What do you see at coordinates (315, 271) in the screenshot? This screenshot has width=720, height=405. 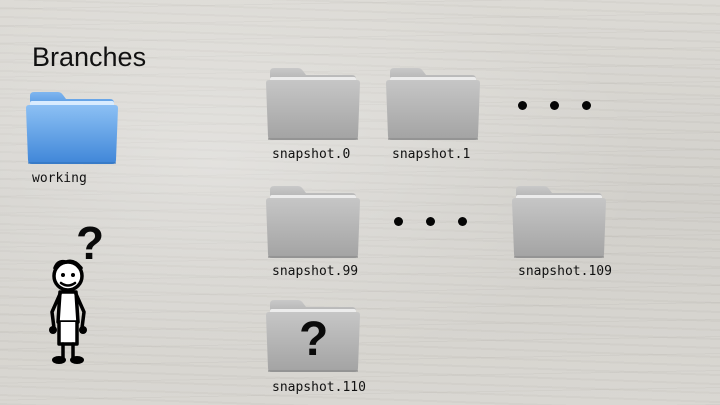 I see `snapshot-label: snapshot.99` at bounding box center [315, 271].